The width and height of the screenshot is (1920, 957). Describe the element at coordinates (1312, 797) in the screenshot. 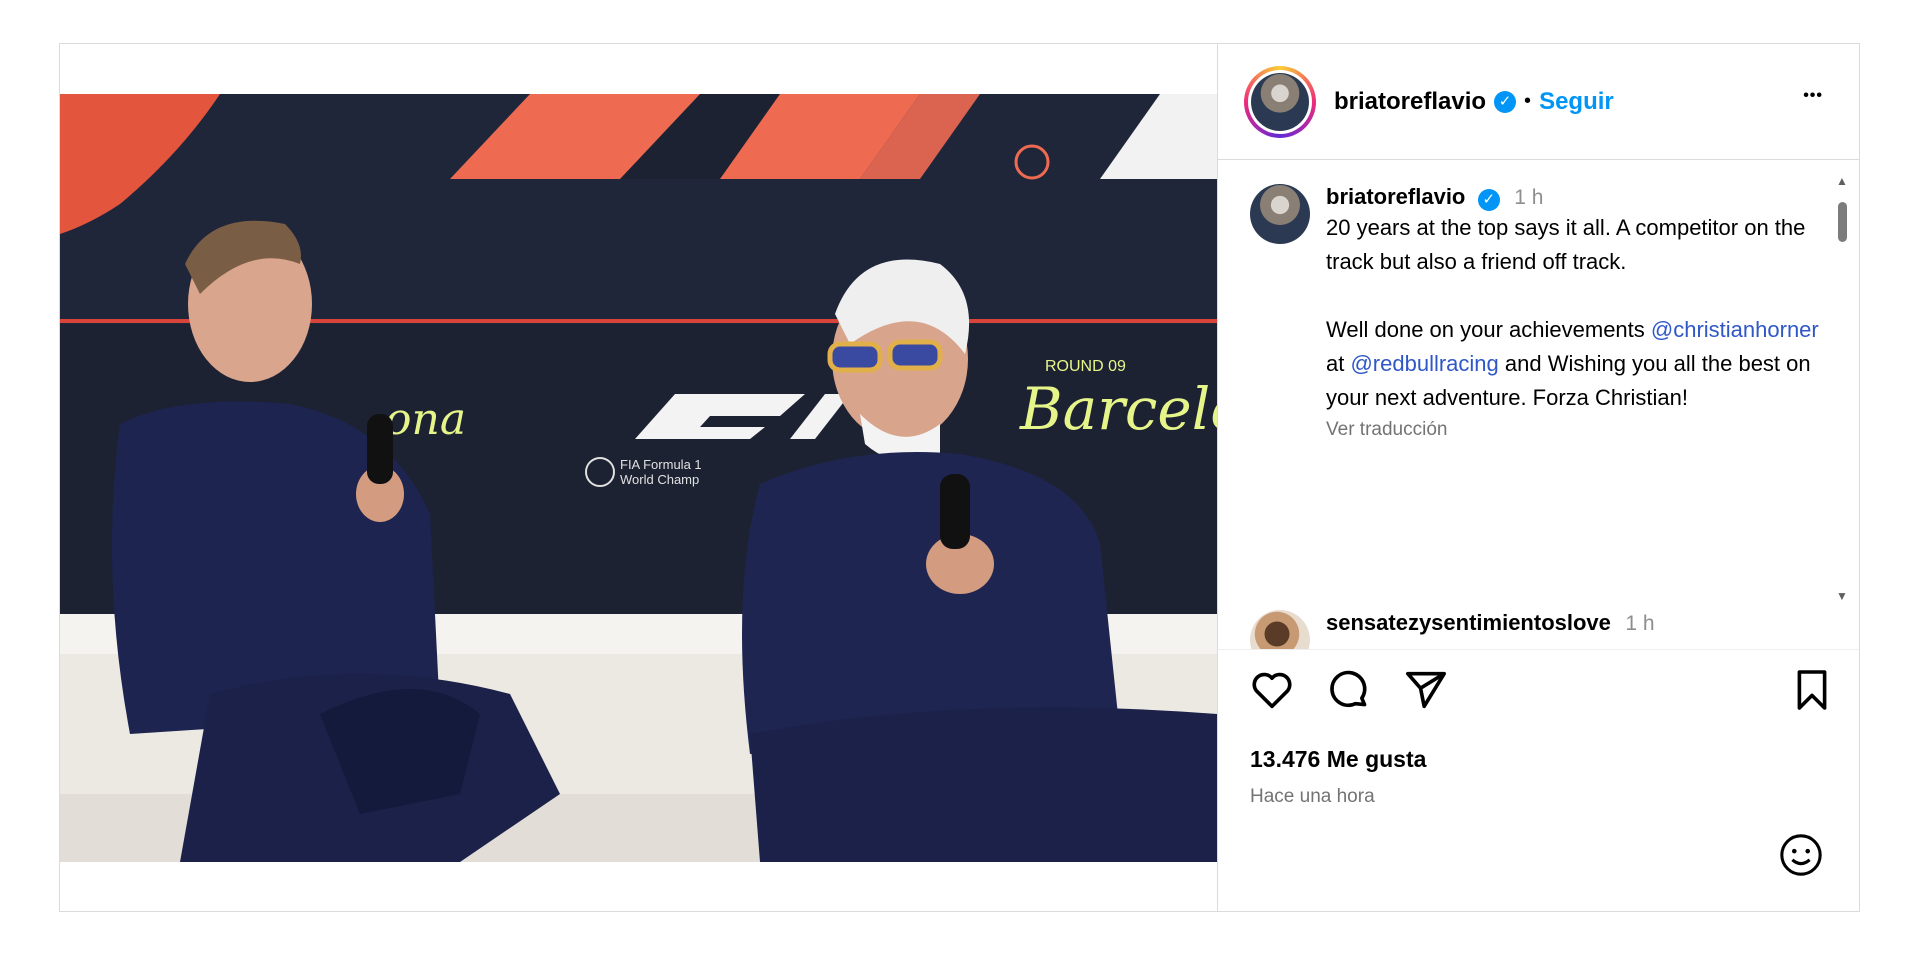

I see `post-time: Hace una hora` at that location.